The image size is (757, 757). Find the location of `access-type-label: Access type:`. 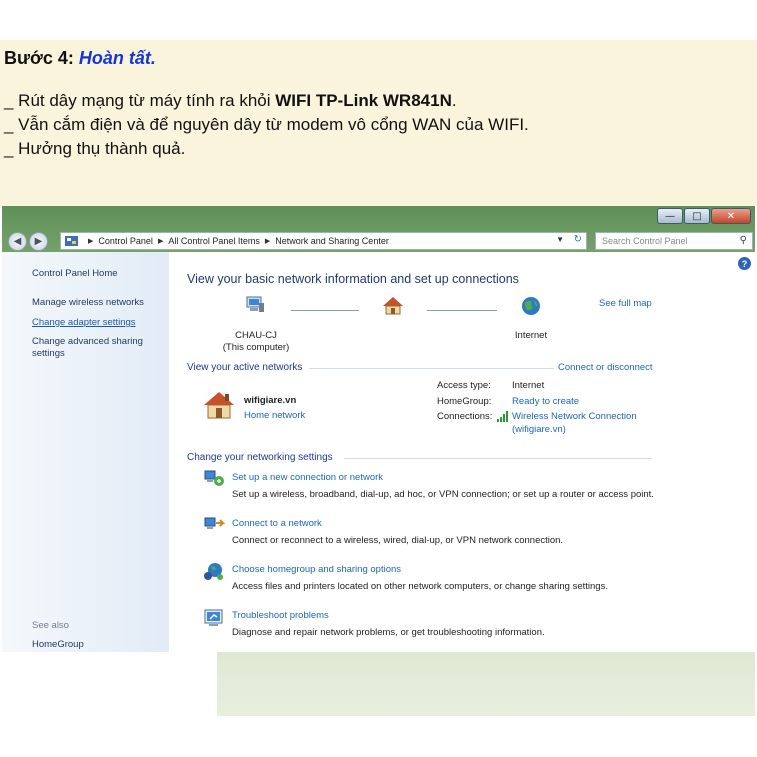

access-type-label: Access type: is located at coordinates (464, 385).